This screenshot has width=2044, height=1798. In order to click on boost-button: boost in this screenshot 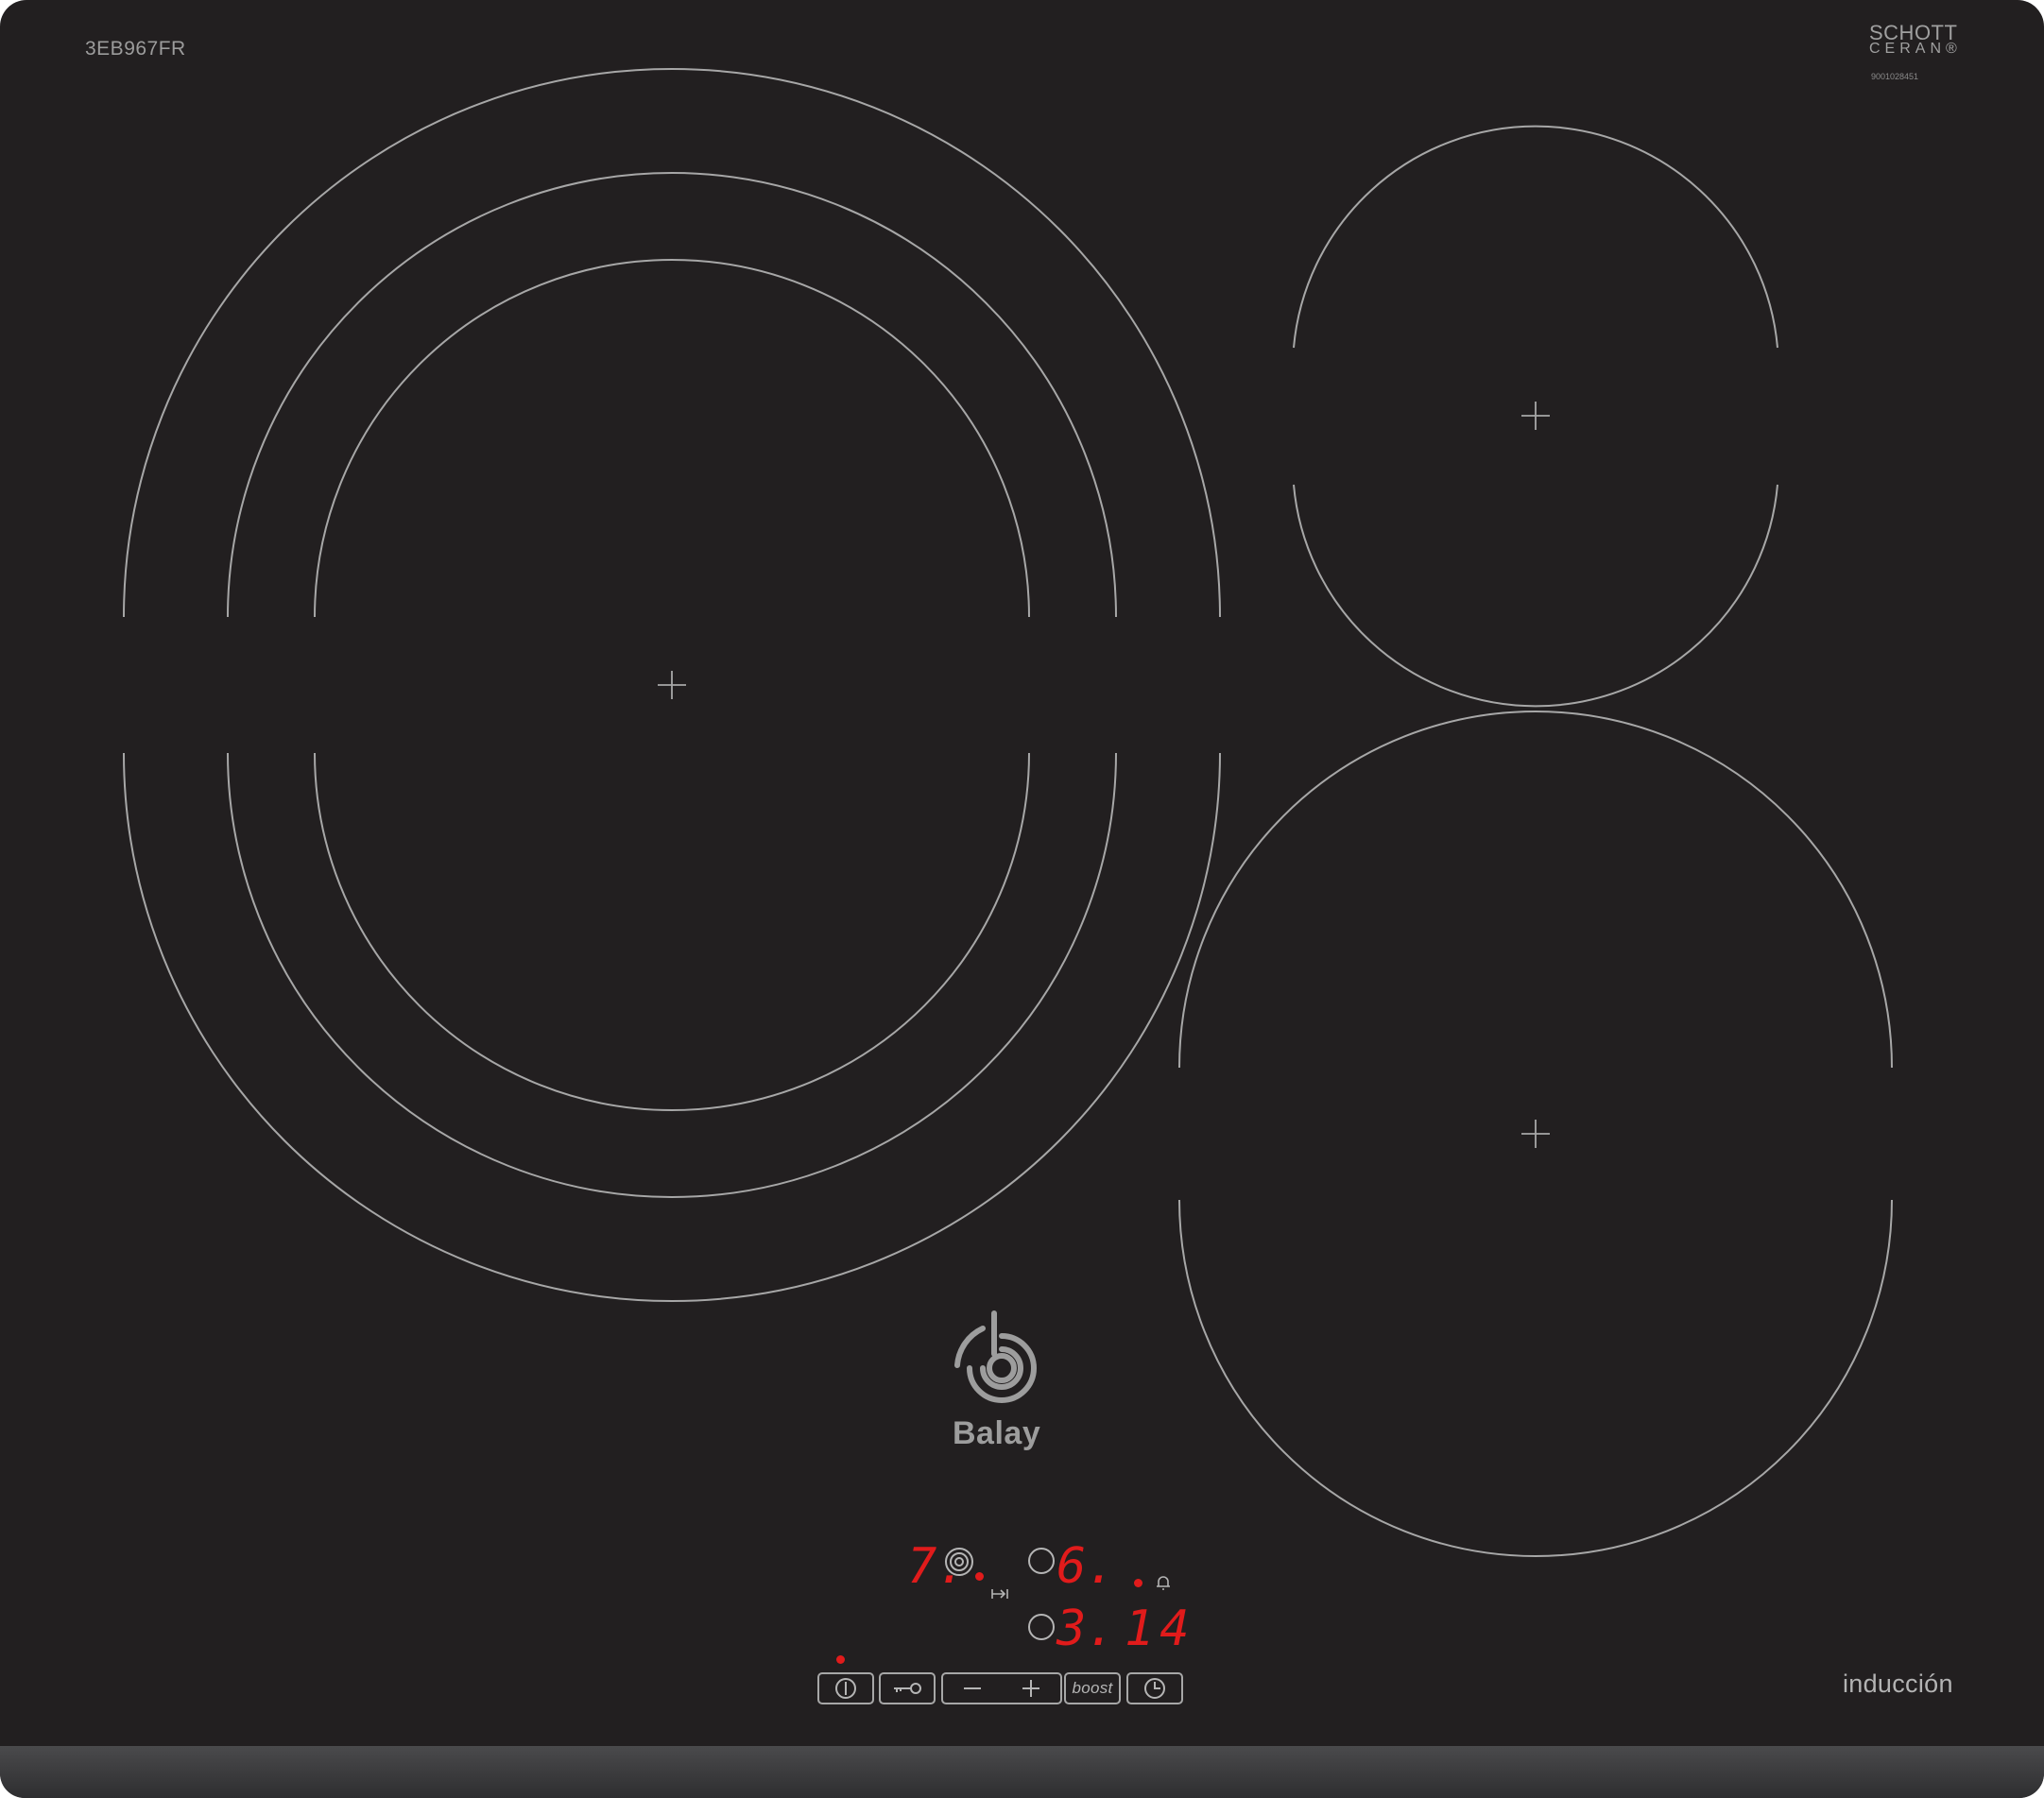, I will do `click(1092, 1688)`.